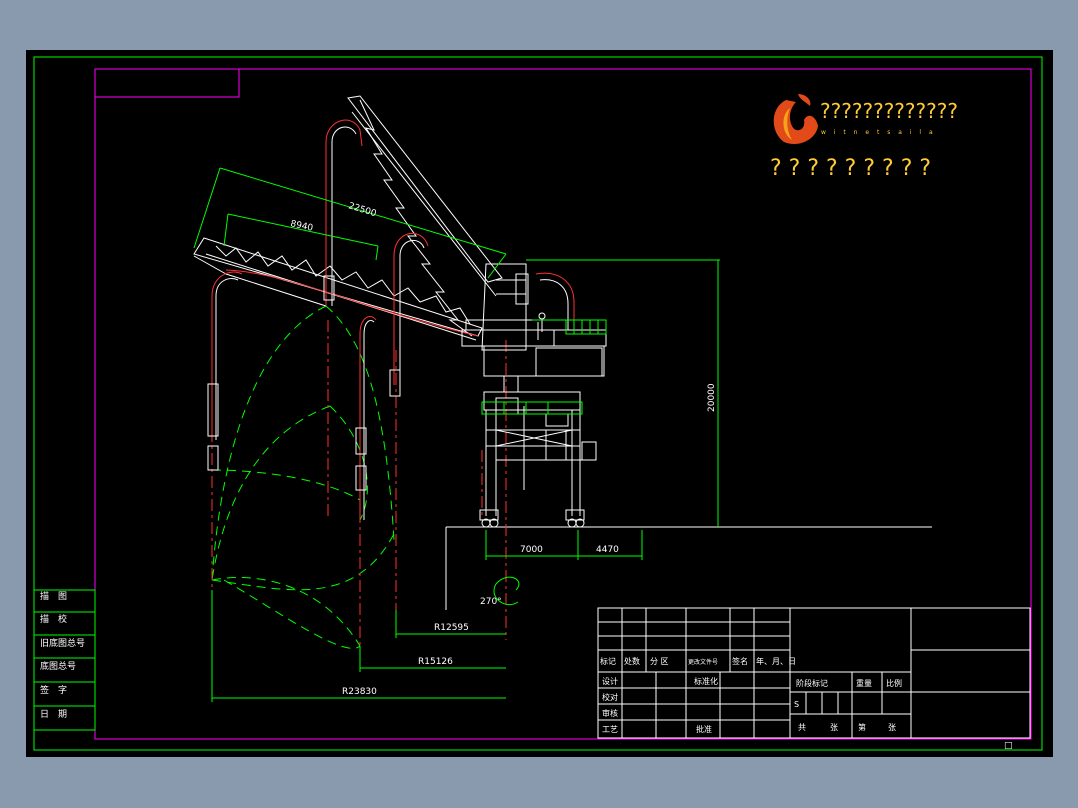  I want to click on railings, so click(544, 367).